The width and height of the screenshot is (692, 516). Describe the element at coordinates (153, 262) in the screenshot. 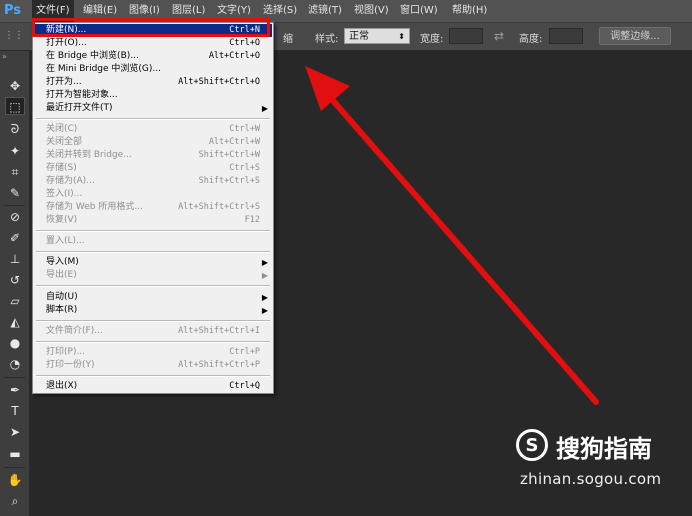

I see `menu-item-import: 导入(M) ▶` at that location.